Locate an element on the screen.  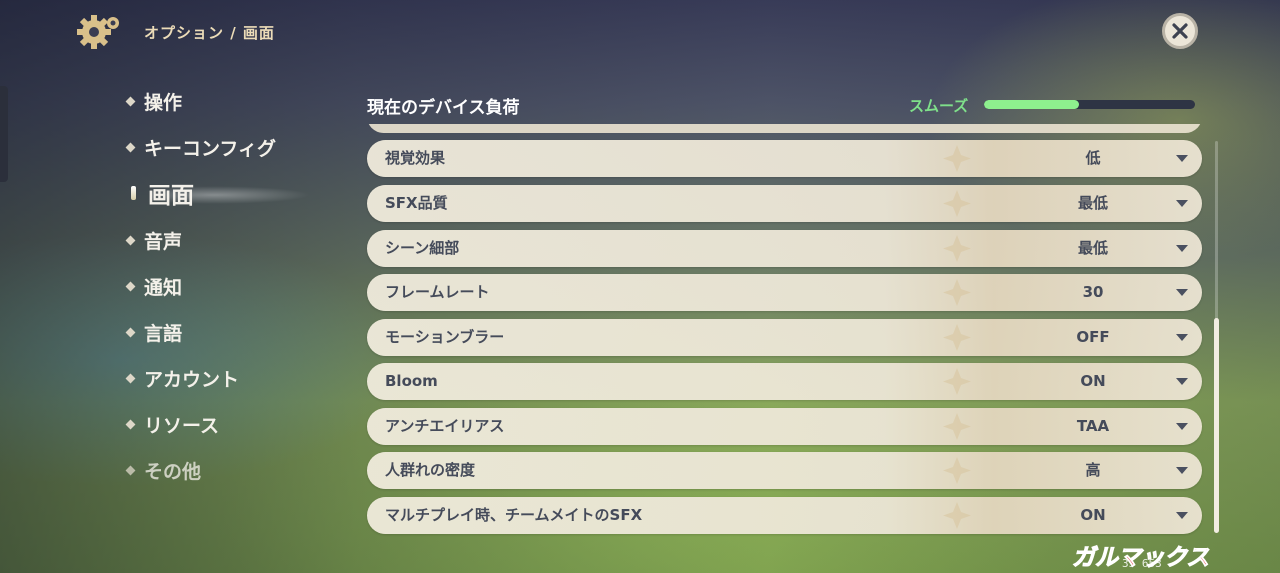
sidebar-item-controls: 操作 is located at coordinates (153, 101).